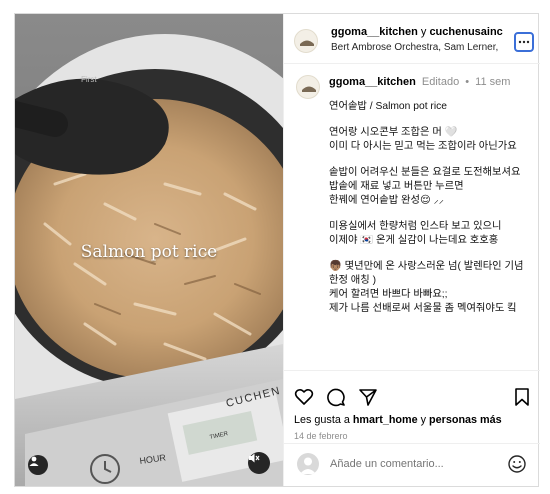 The width and height of the screenshot is (550, 494). What do you see at coordinates (388, 294) in the screenshot?
I see `caption-line: 케어 할려면 바쁘다 바빠요;;` at bounding box center [388, 294].